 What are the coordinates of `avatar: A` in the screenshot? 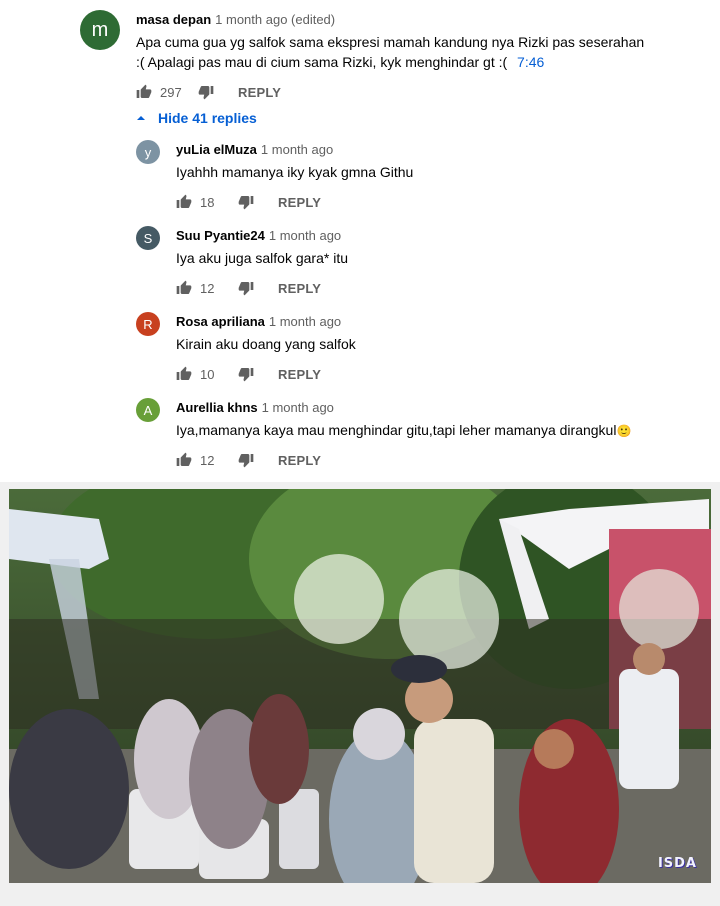 It's located at (148, 410).